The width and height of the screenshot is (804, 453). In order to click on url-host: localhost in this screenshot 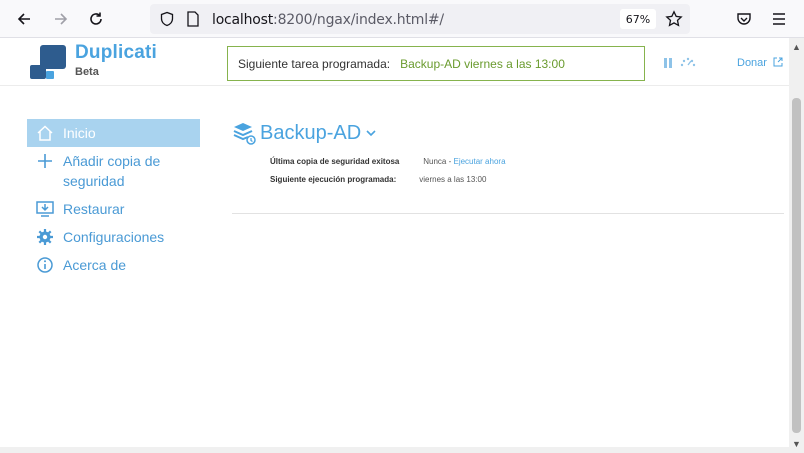, I will do `click(243, 20)`.